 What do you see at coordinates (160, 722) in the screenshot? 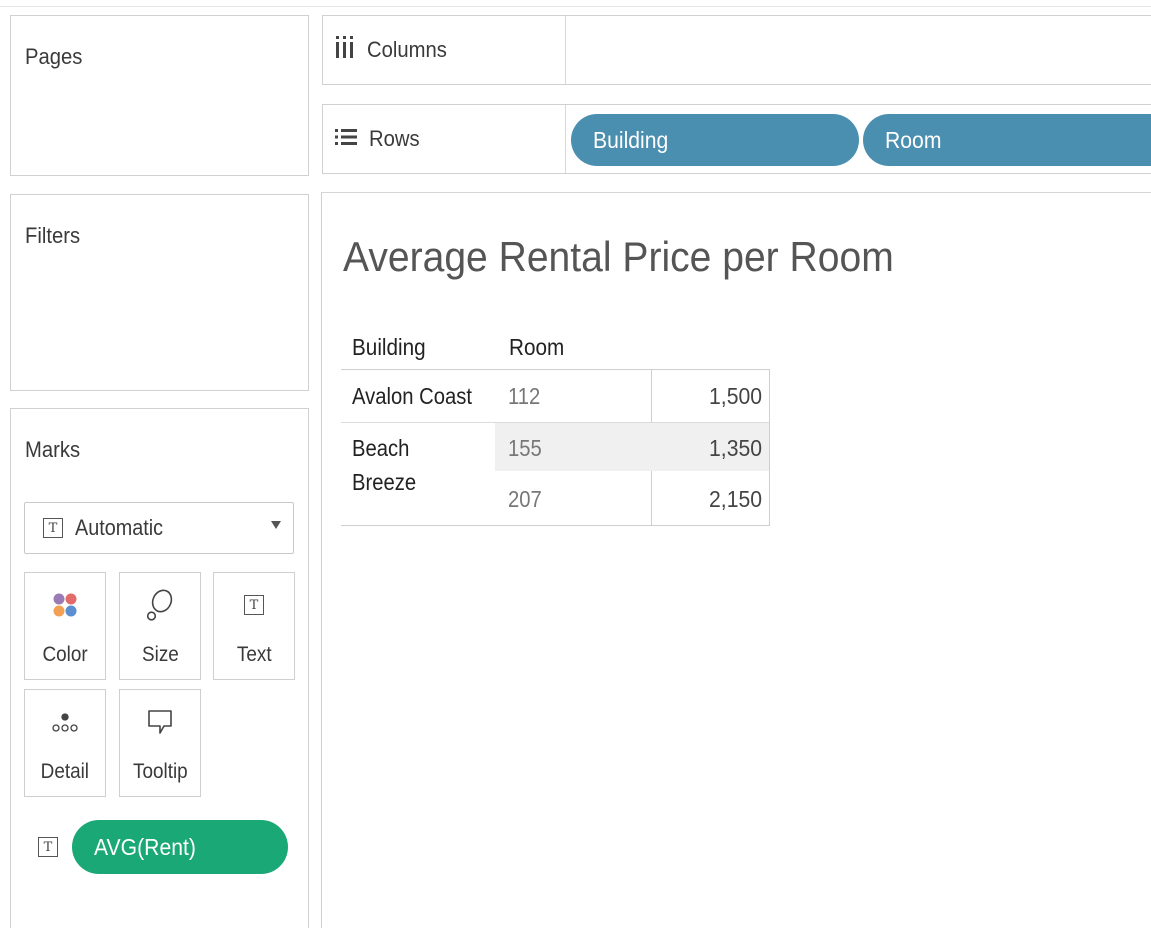
I see `tooltip-icon` at bounding box center [160, 722].